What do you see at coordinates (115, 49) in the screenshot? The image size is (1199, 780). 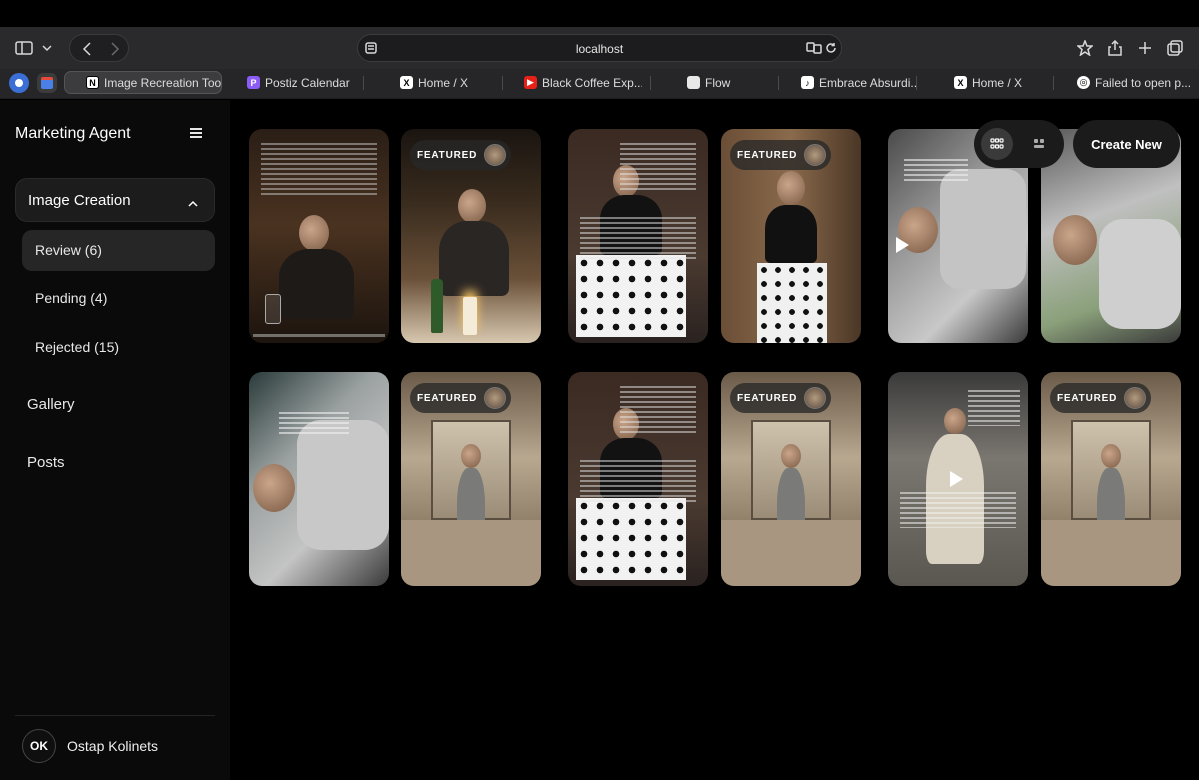 I see `forward-icon` at bounding box center [115, 49].